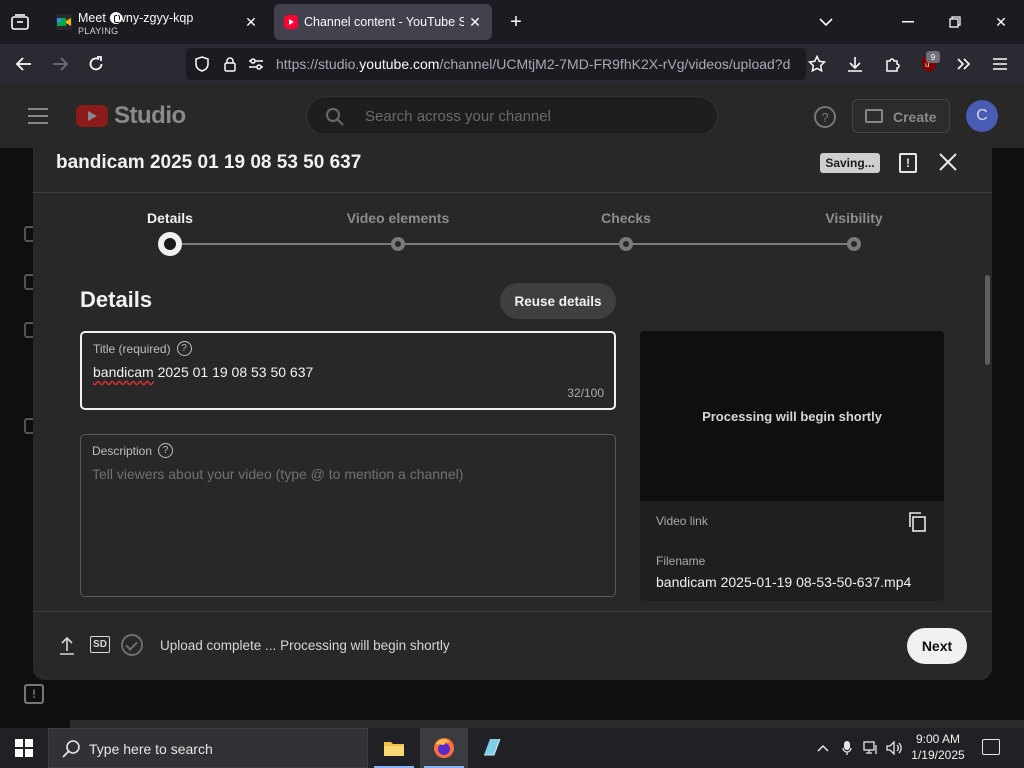  Describe the element at coordinates (512, 244) in the screenshot. I see `stepper-line` at that location.